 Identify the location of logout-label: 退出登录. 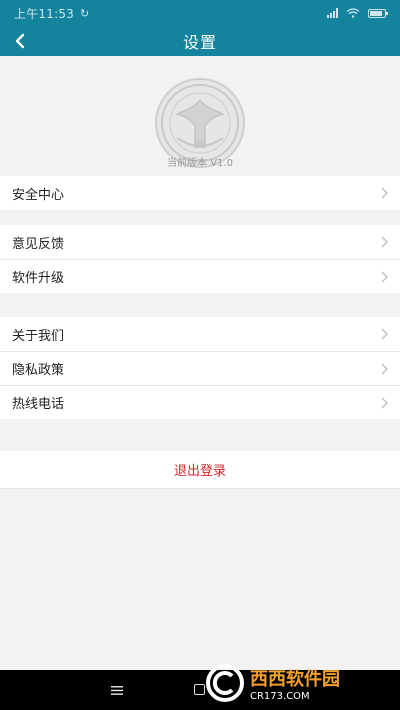
(199, 471).